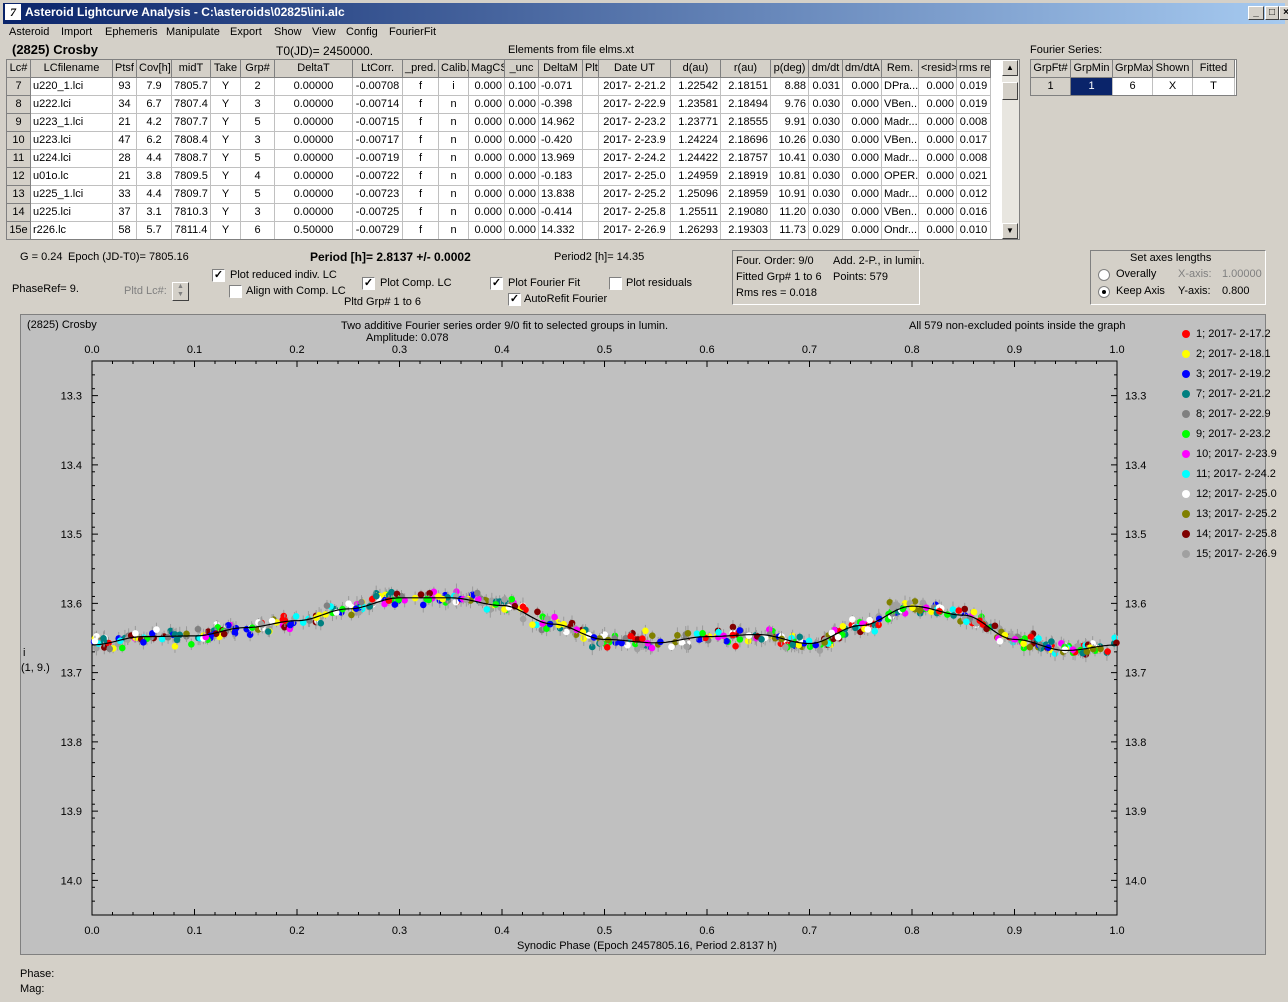 Image resolution: width=1288 pixels, height=1002 pixels. I want to click on cell-pdeg: 10.91, so click(790, 195).